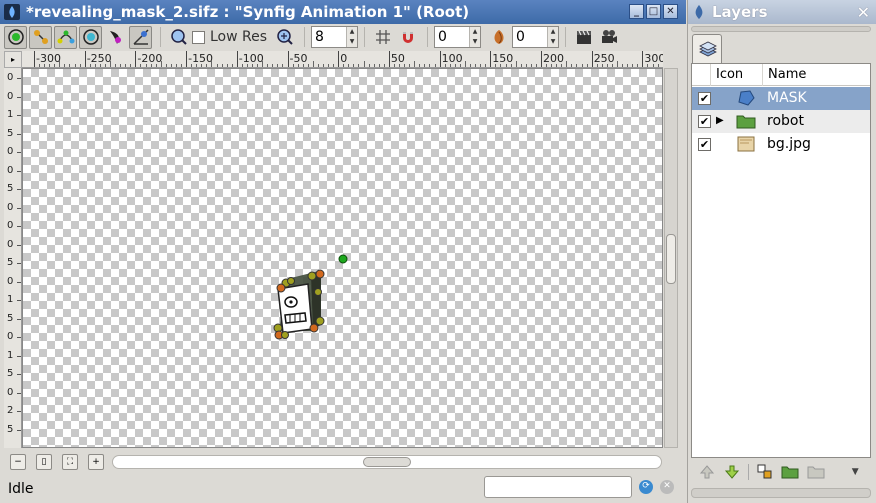  What do you see at coordinates (653, 11) in the screenshot?
I see `maximize-button: □` at bounding box center [653, 11].